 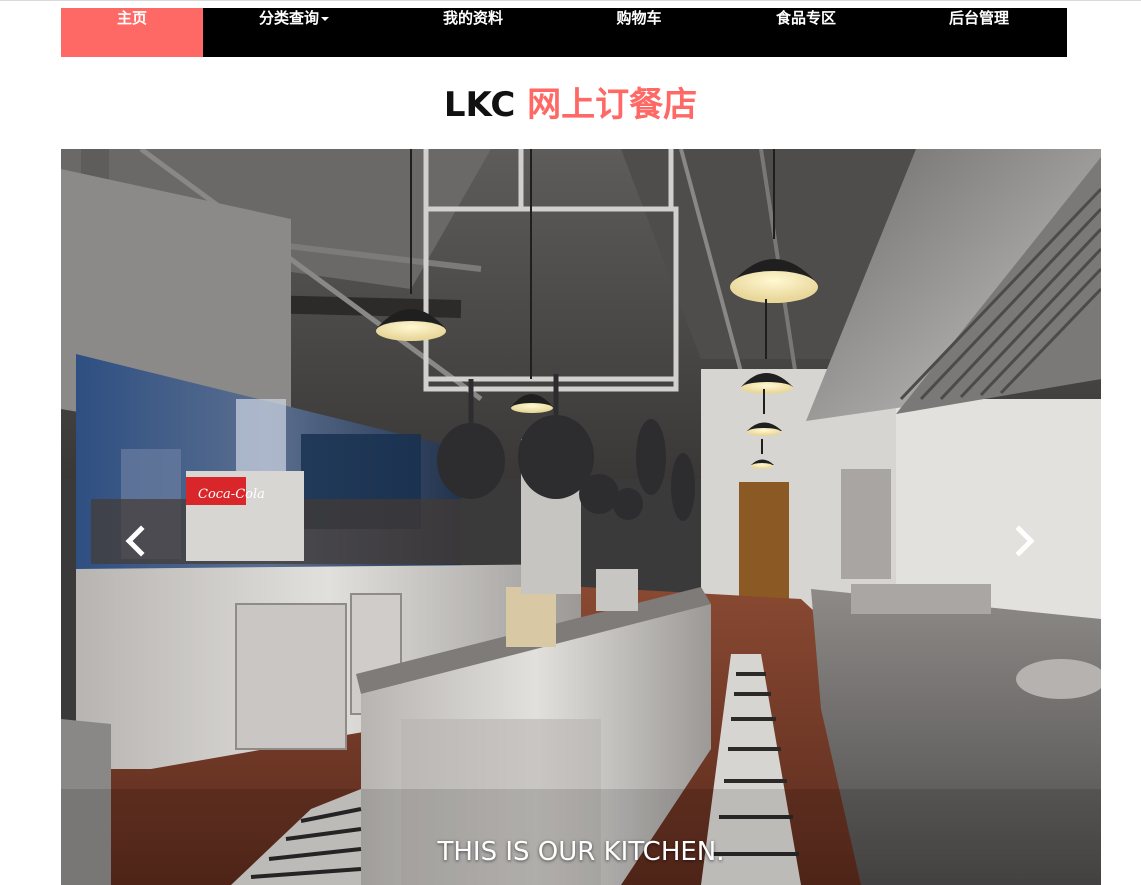 I want to click on carousel-prev-button, so click(x=136, y=541).